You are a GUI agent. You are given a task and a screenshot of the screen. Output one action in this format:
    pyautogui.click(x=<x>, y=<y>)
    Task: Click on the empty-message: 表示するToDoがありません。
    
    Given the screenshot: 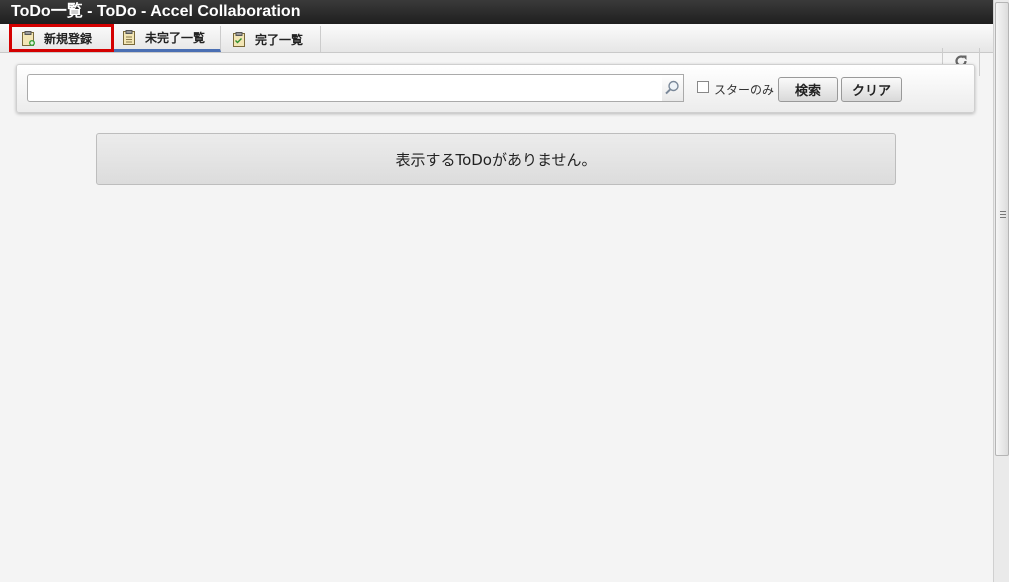 What is the action you would take?
    pyautogui.click(x=496, y=159)
    